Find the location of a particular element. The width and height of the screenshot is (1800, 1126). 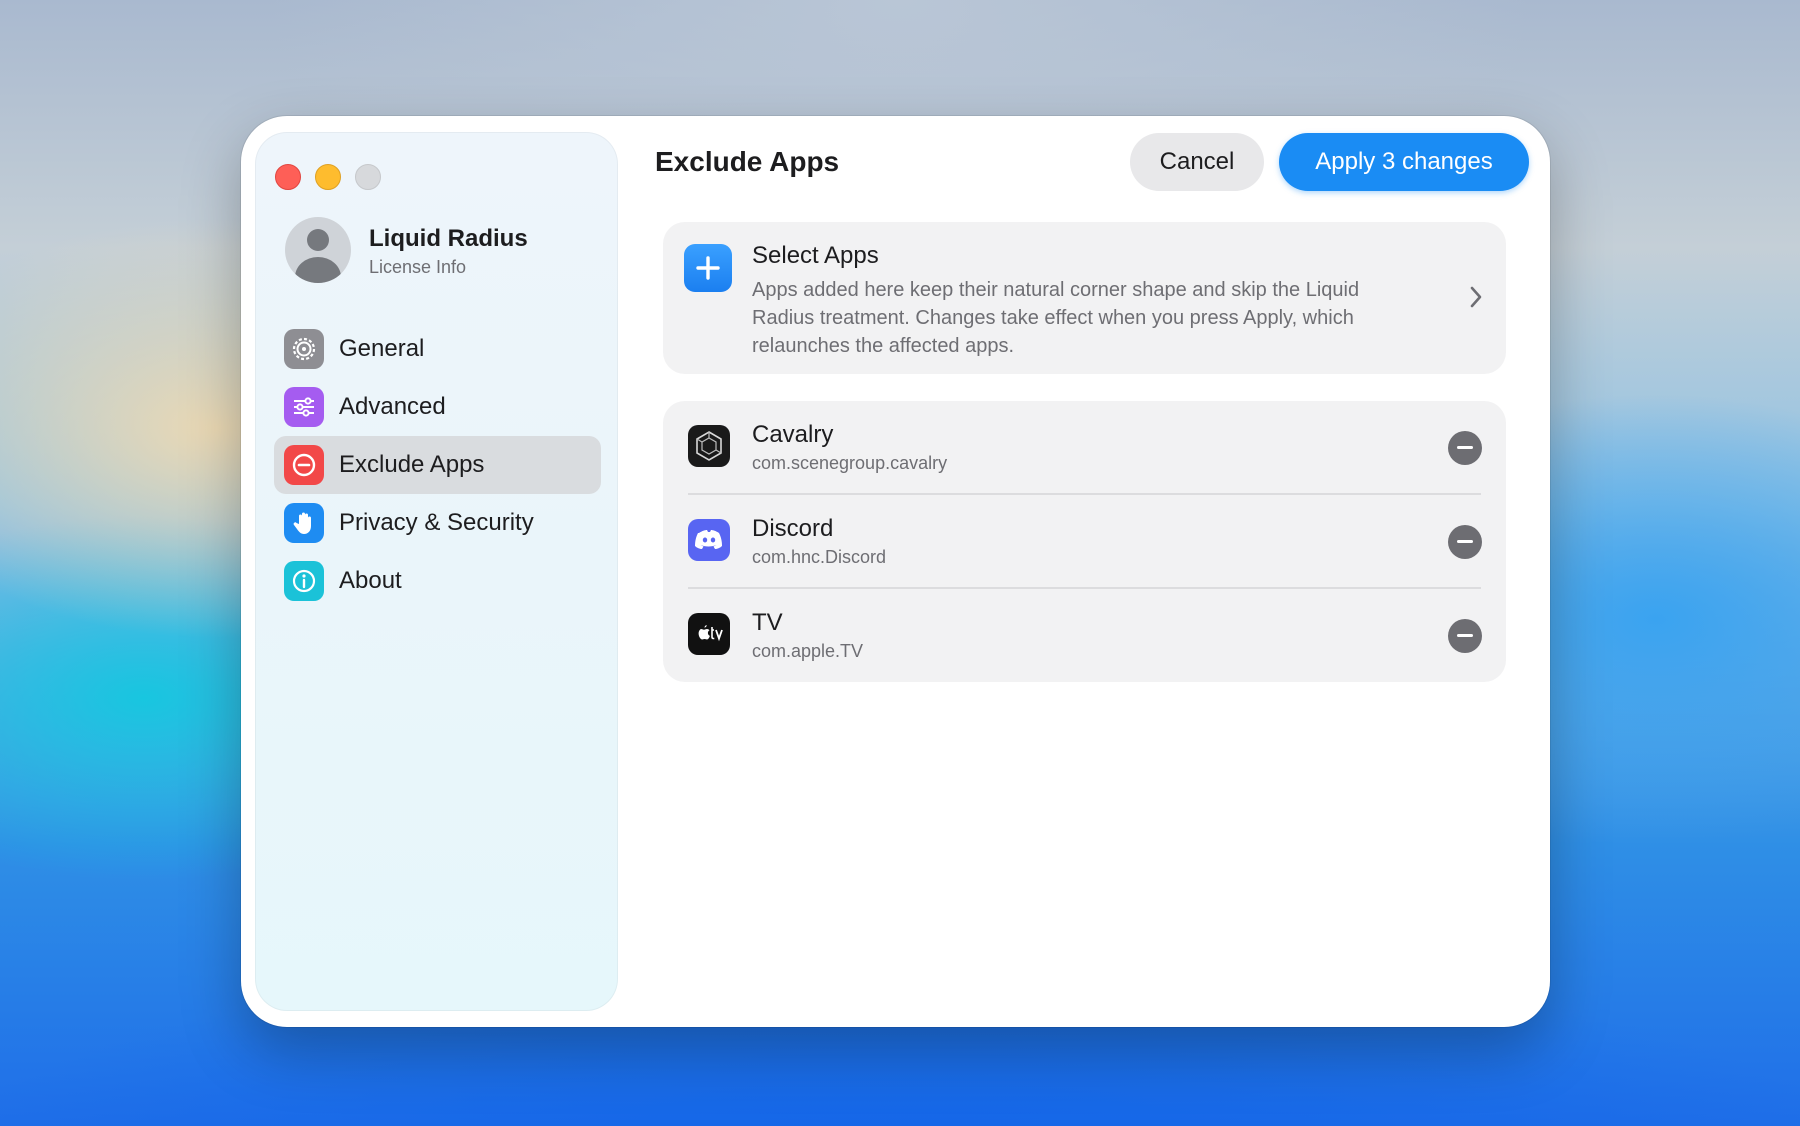

app-name: Cavalry is located at coordinates (793, 434).